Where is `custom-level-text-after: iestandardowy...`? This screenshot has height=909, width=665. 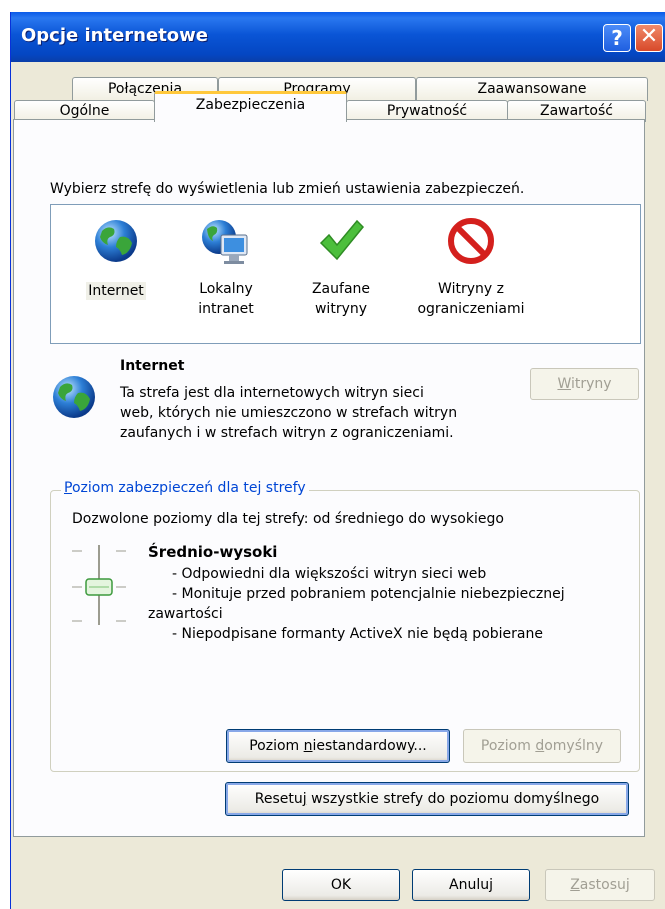
custom-level-text-after: iestandardowy... is located at coordinates (369, 746).